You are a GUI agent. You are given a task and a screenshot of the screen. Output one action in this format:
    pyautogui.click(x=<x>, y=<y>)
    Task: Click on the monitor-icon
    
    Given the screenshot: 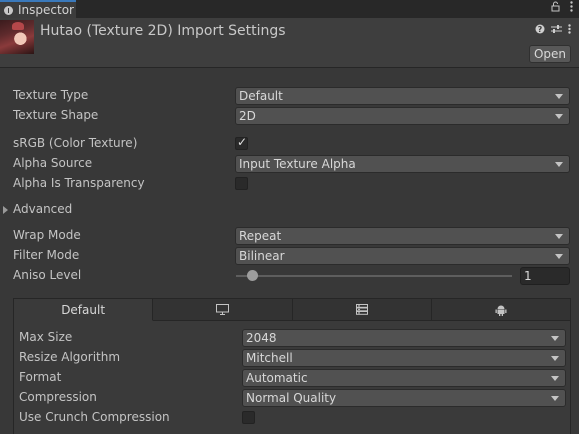 What is the action you would take?
    pyautogui.click(x=222, y=309)
    